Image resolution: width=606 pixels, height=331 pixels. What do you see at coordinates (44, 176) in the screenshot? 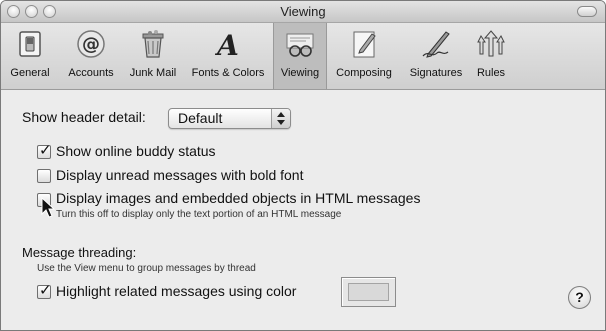
I see `bold-unread-checkbox` at bounding box center [44, 176].